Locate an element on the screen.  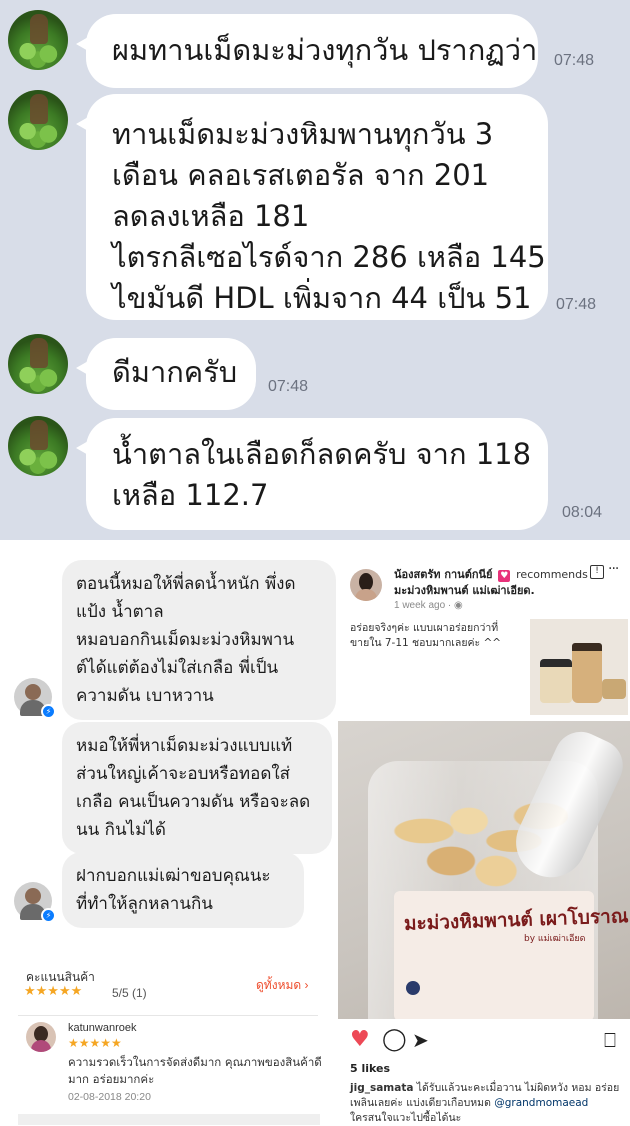
product-label: มะม่วงหิมพานต์ เผาโบราณ by แม่เฒ่าเอียด is located at coordinates (511, 955).